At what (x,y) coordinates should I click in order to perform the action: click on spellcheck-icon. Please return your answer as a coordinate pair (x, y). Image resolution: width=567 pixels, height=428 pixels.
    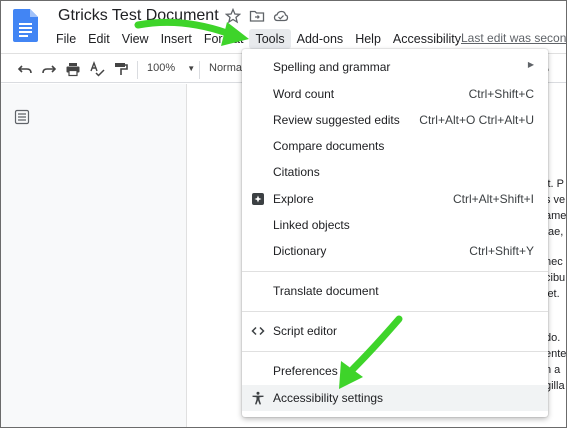
    Looking at the image, I should click on (97, 69).